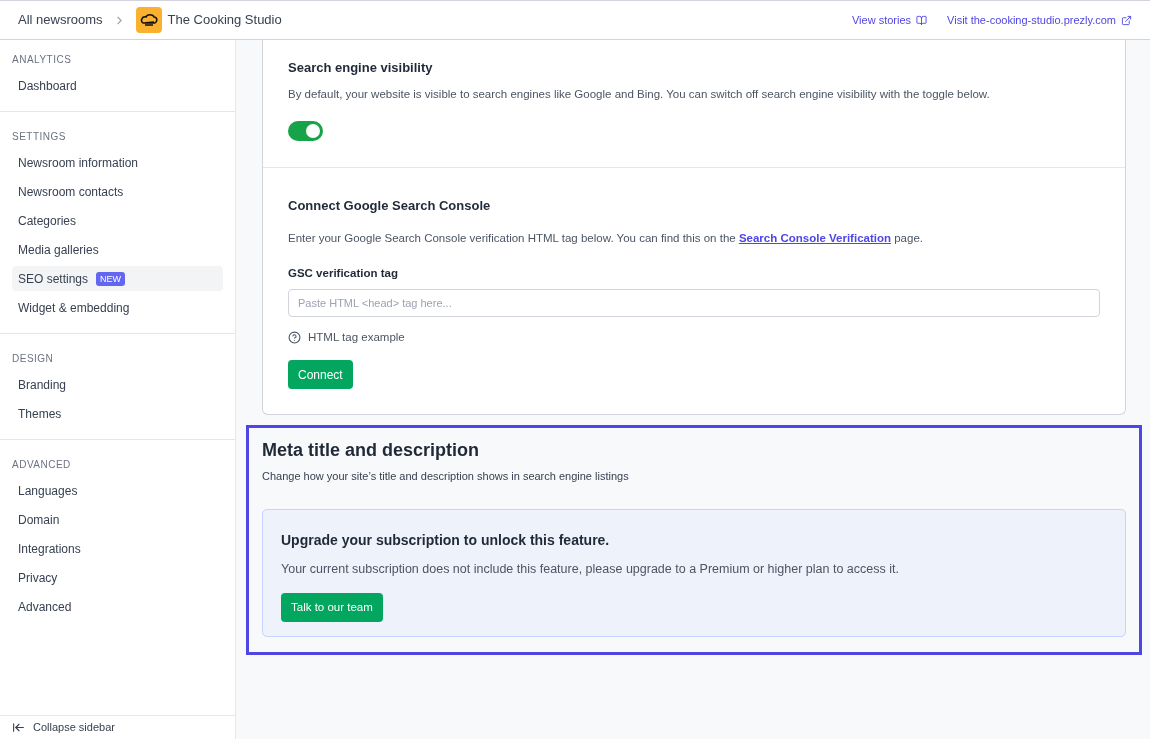 The image size is (1150, 739). Describe the element at coordinates (814, 238) in the screenshot. I see `verification-link: Search Console Verification` at that location.